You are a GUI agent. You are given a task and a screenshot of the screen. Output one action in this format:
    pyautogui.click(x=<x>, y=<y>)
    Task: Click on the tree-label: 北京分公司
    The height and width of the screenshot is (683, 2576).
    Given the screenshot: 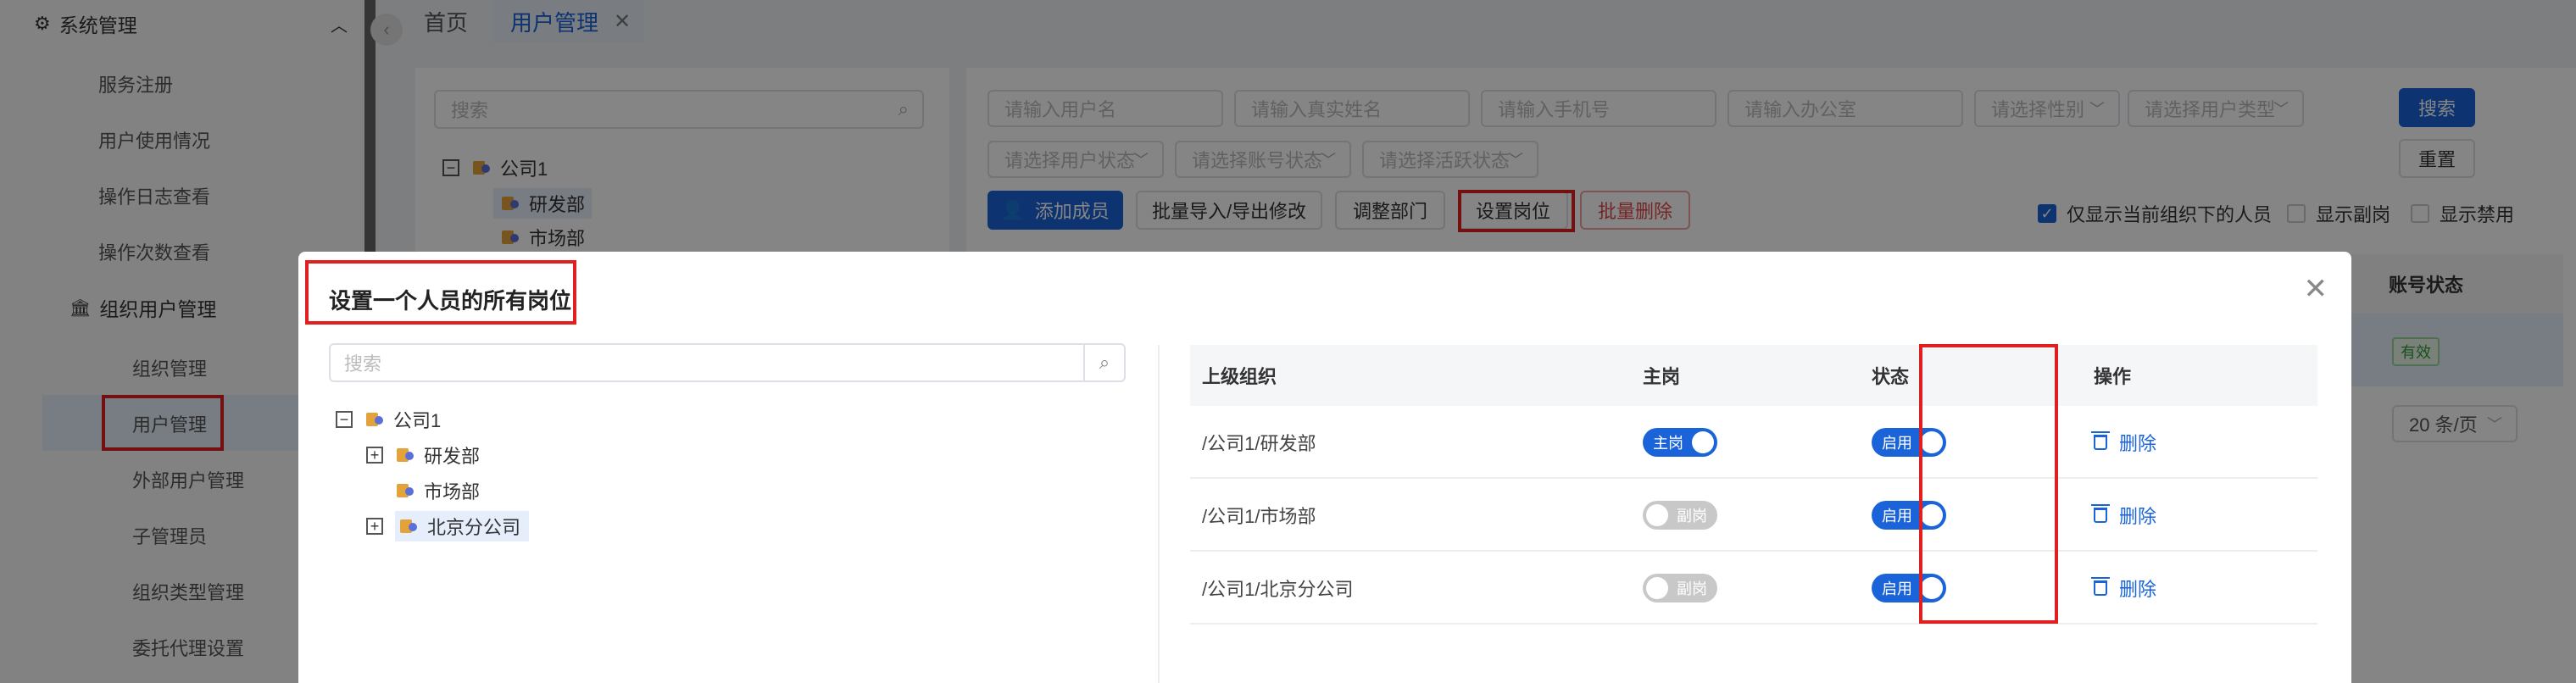 What is the action you would take?
    pyautogui.click(x=474, y=527)
    